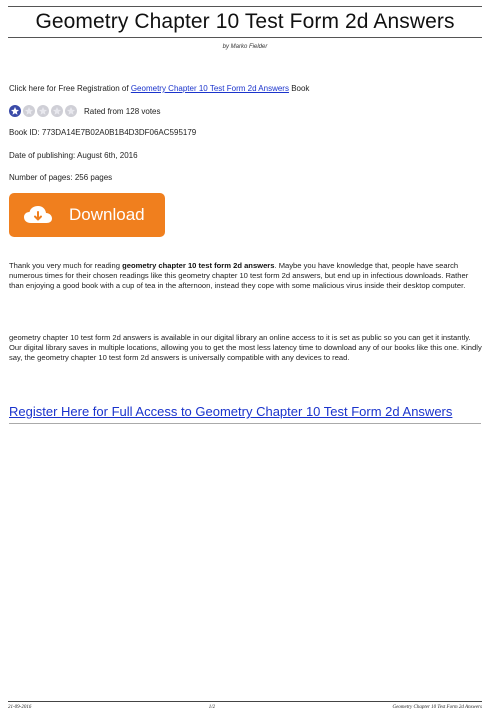 The height and width of the screenshot is (715, 490). What do you see at coordinates (122, 111) in the screenshot?
I see `rating-text: Rated from 128 votes` at bounding box center [122, 111].